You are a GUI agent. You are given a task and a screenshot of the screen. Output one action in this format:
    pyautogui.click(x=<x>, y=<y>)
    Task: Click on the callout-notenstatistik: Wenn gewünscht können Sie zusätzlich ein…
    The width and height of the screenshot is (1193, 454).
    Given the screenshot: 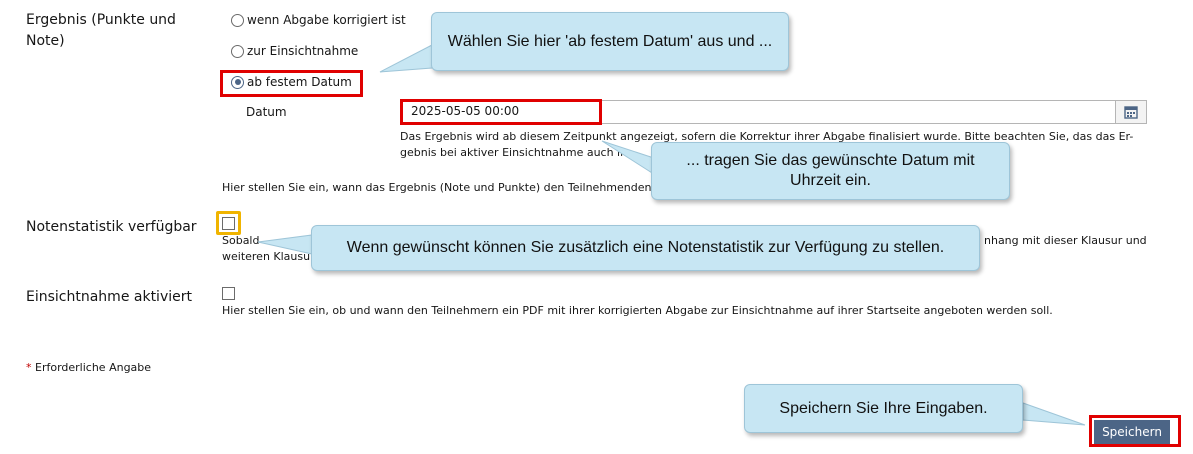 What is the action you would take?
    pyautogui.click(x=645, y=248)
    